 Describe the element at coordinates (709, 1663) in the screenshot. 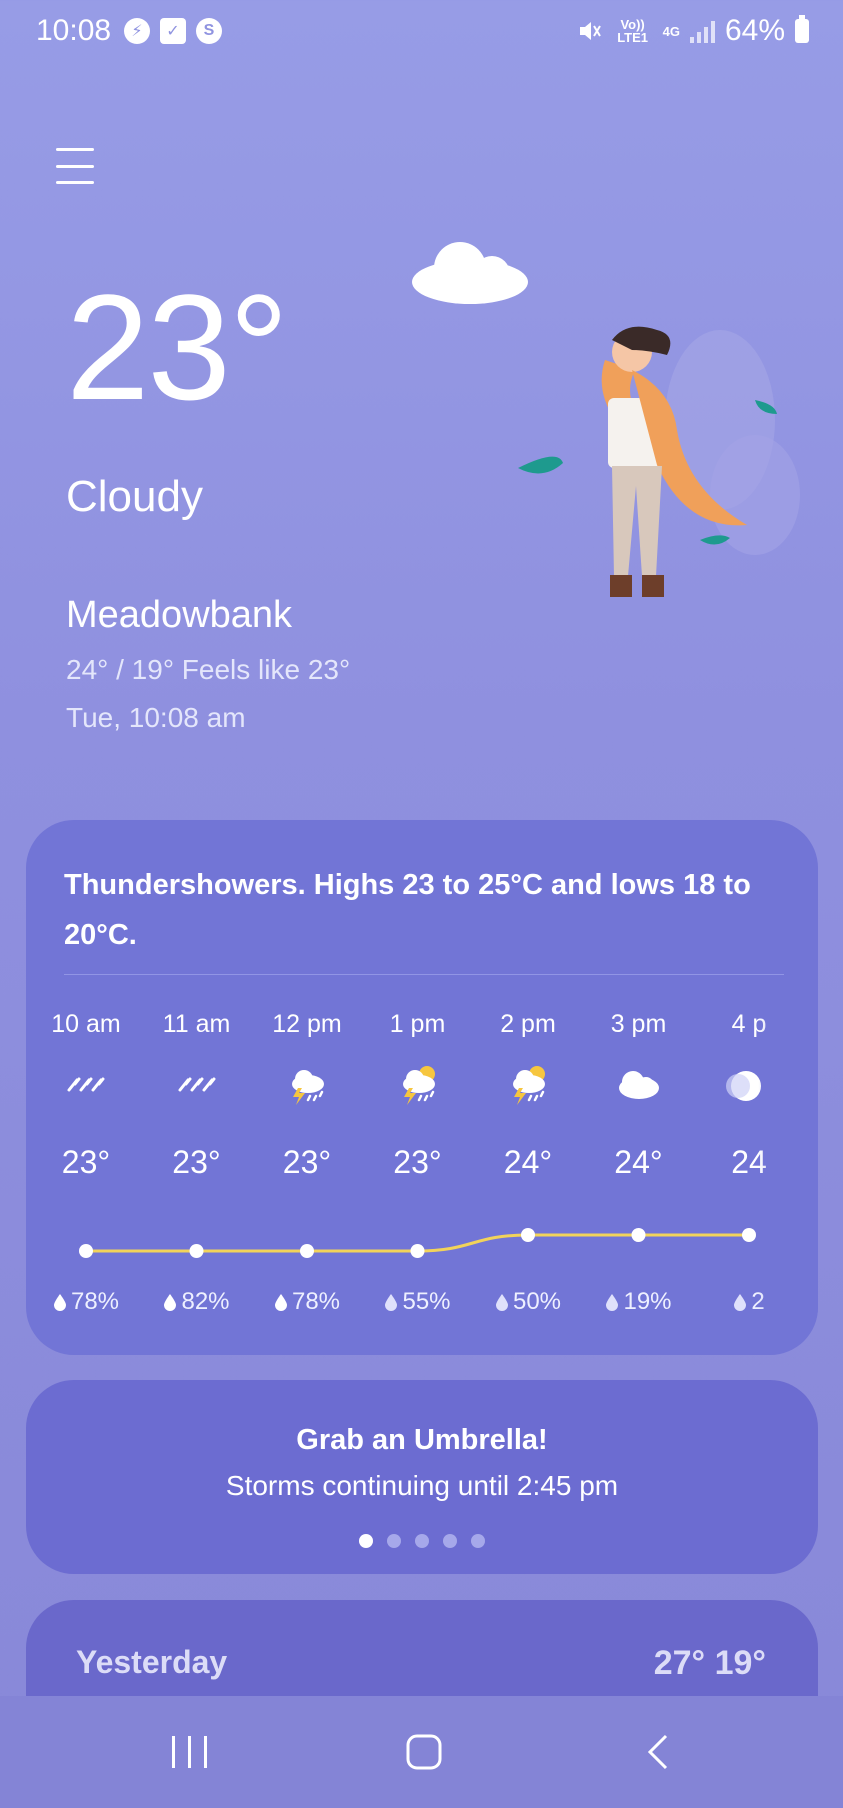

I see `yesterday-temps: 27° 19°` at that location.